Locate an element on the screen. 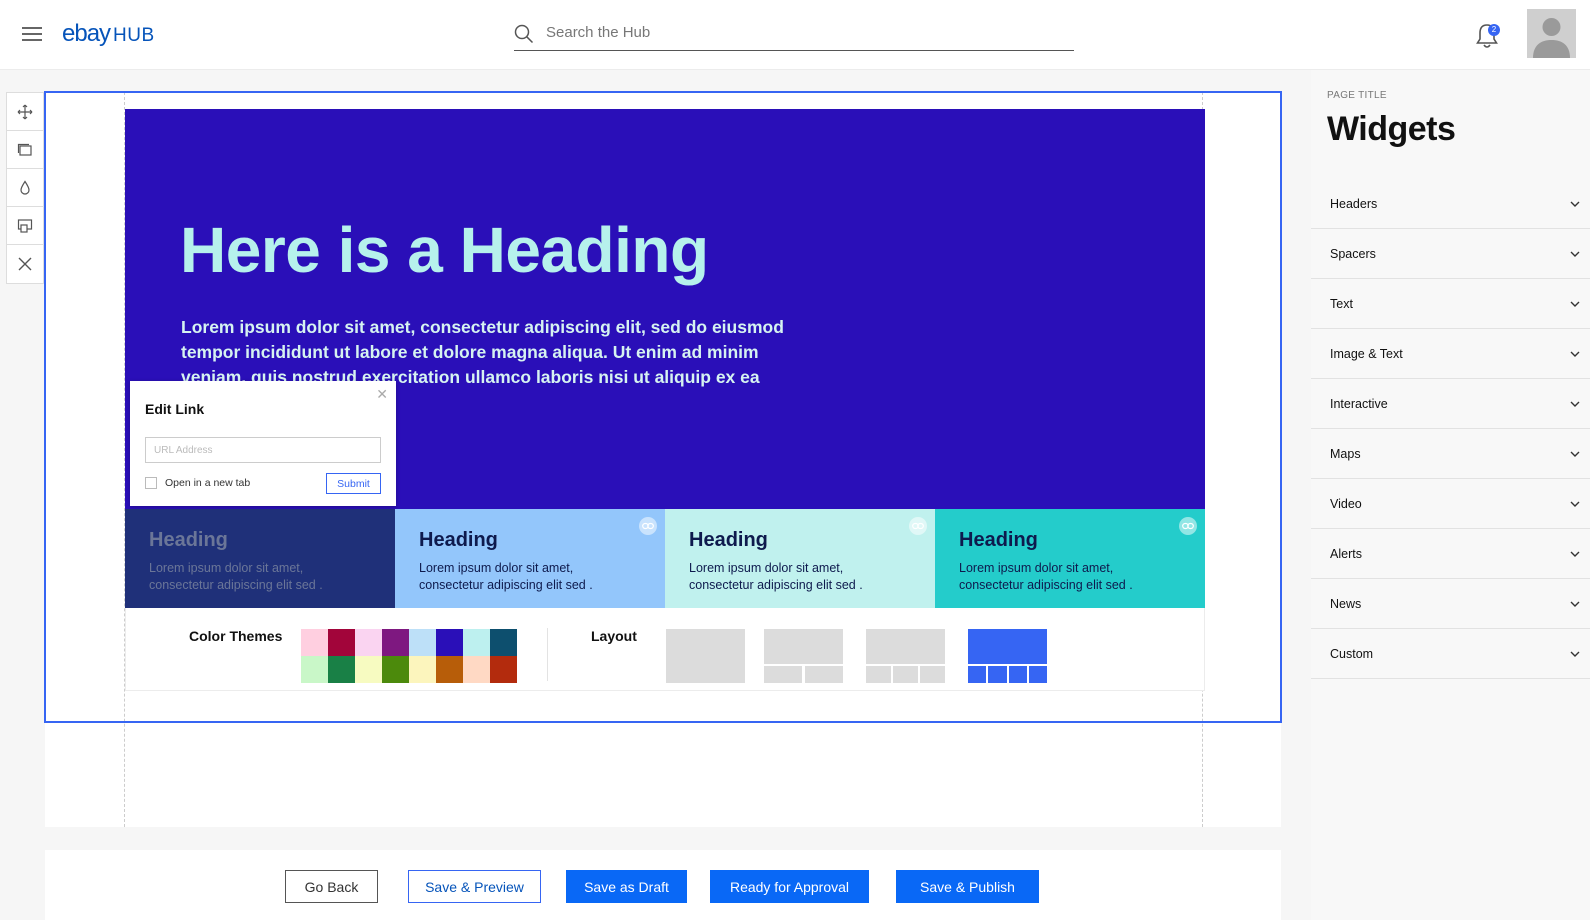 This screenshot has height=920, width=1590. duplicate-icon is located at coordinates (24, 149).